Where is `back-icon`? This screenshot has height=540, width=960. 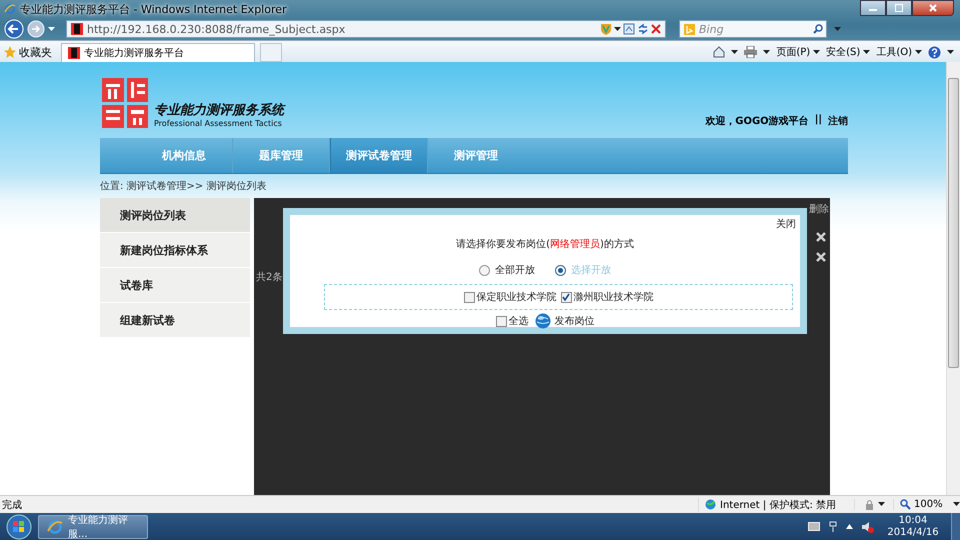 back-icon is located at coordinates (14, 29).